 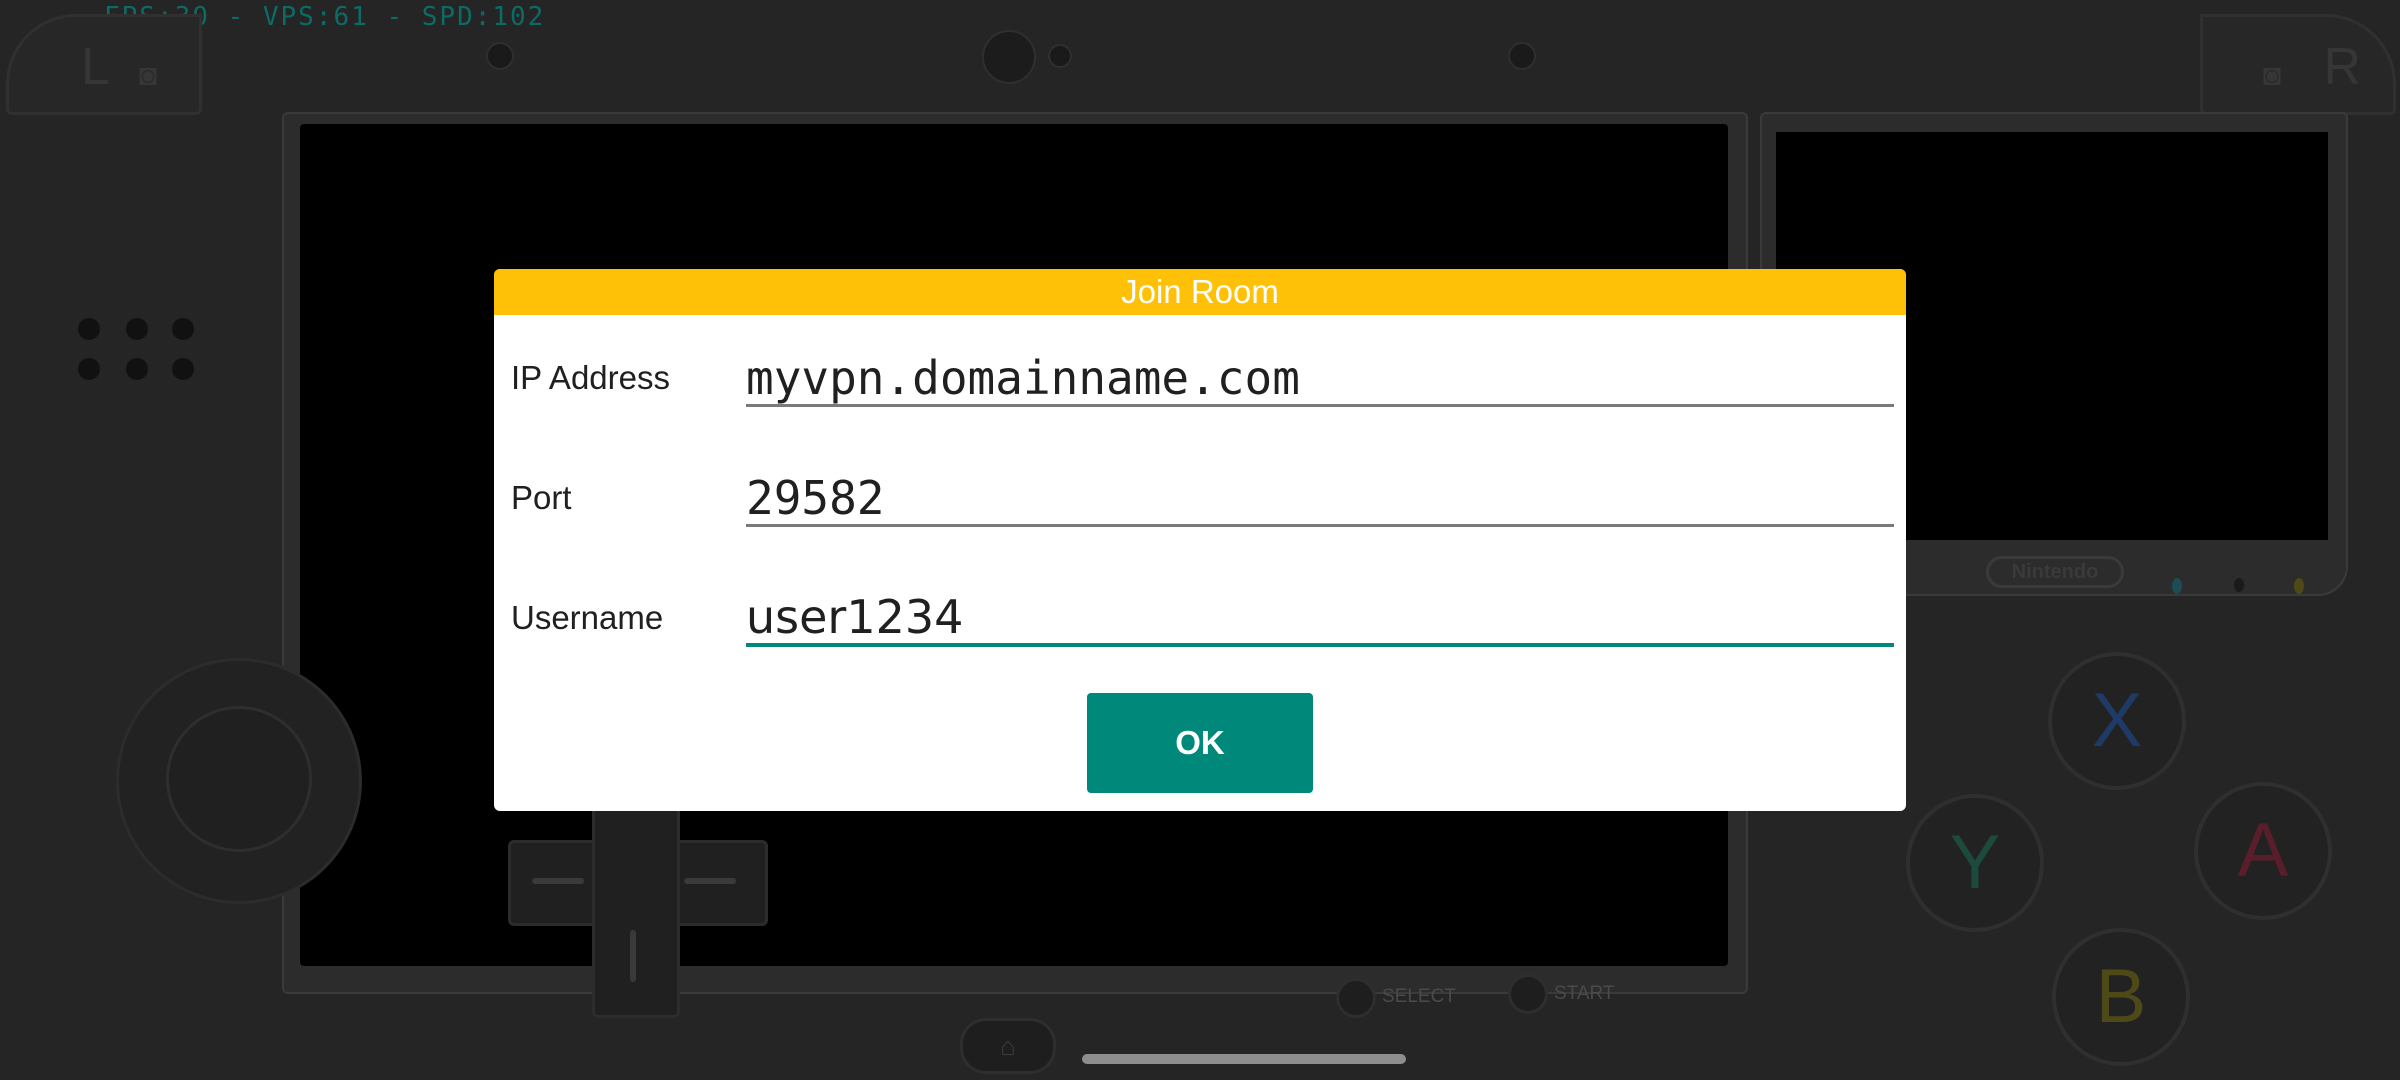 What do you see at coordinates (1200, 292) in the screenshot?
I see `dialog-title: Join Room` at bounding box center [1200, 292].